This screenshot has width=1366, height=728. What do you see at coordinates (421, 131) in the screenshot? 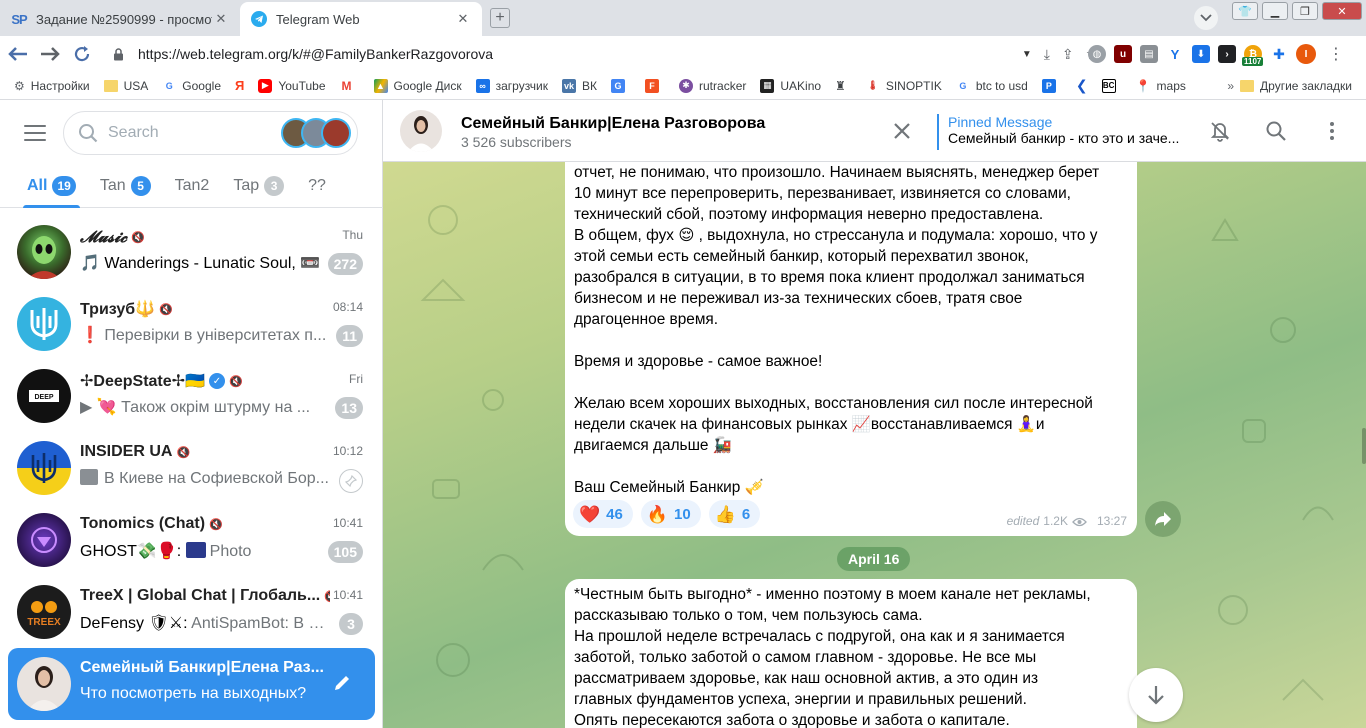
I see `channel-avatar` at bounding box center [421, 131].